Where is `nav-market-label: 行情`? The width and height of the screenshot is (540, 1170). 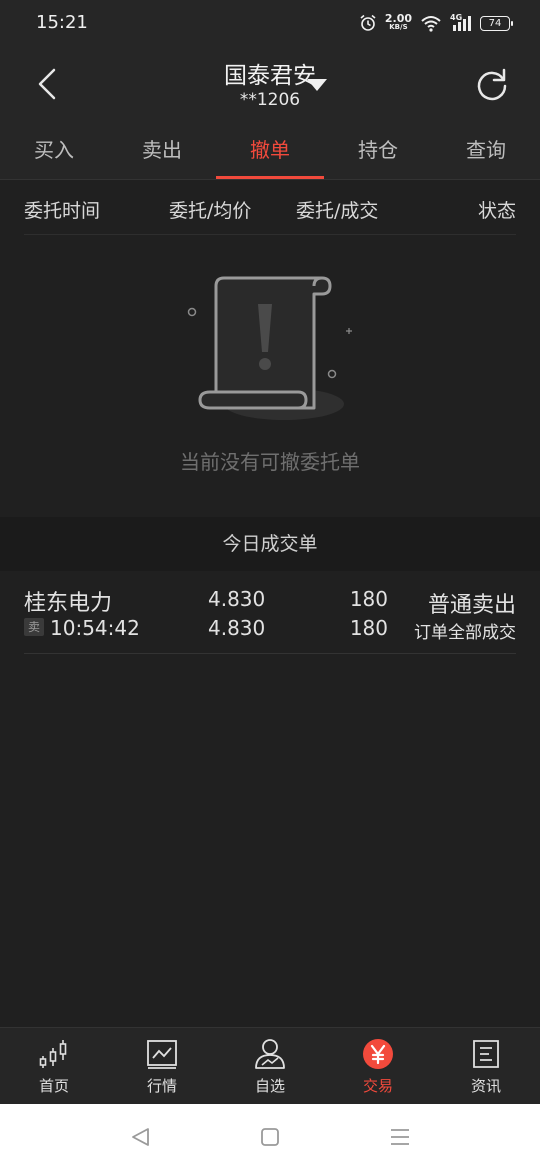 nav-market-label: 行情 is located at coordinates (161, 1086).